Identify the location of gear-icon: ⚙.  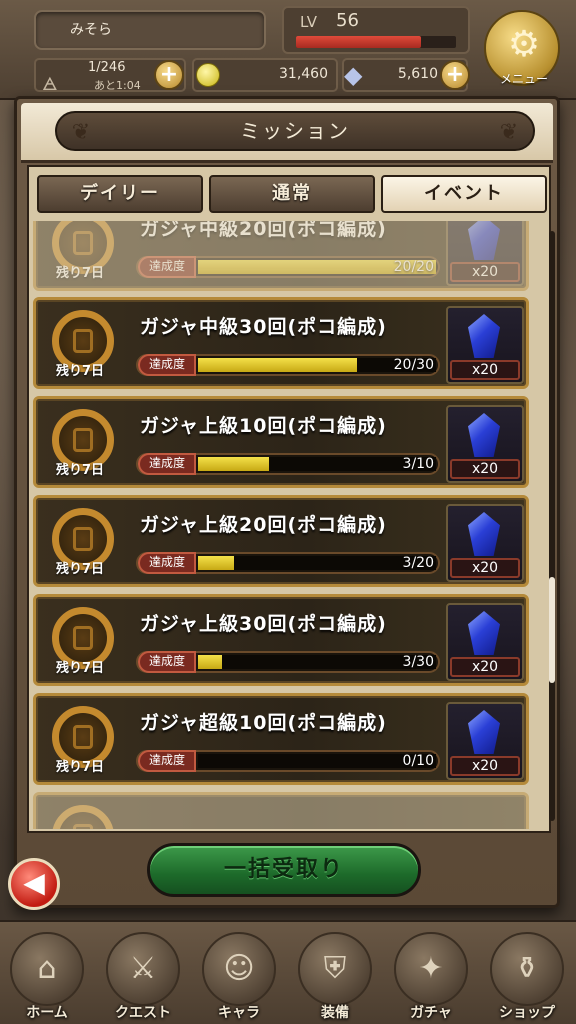
(524, 44).